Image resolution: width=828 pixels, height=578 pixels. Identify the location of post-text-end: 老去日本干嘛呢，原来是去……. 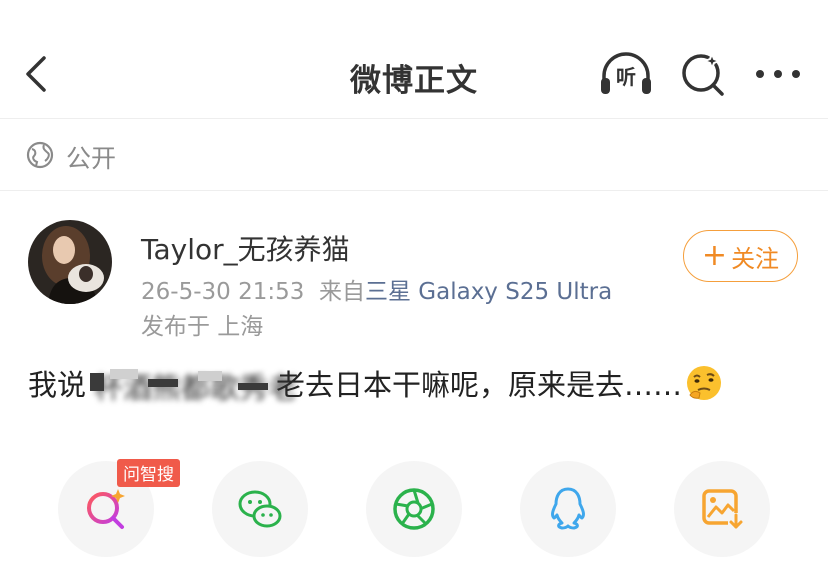
(479, 385).